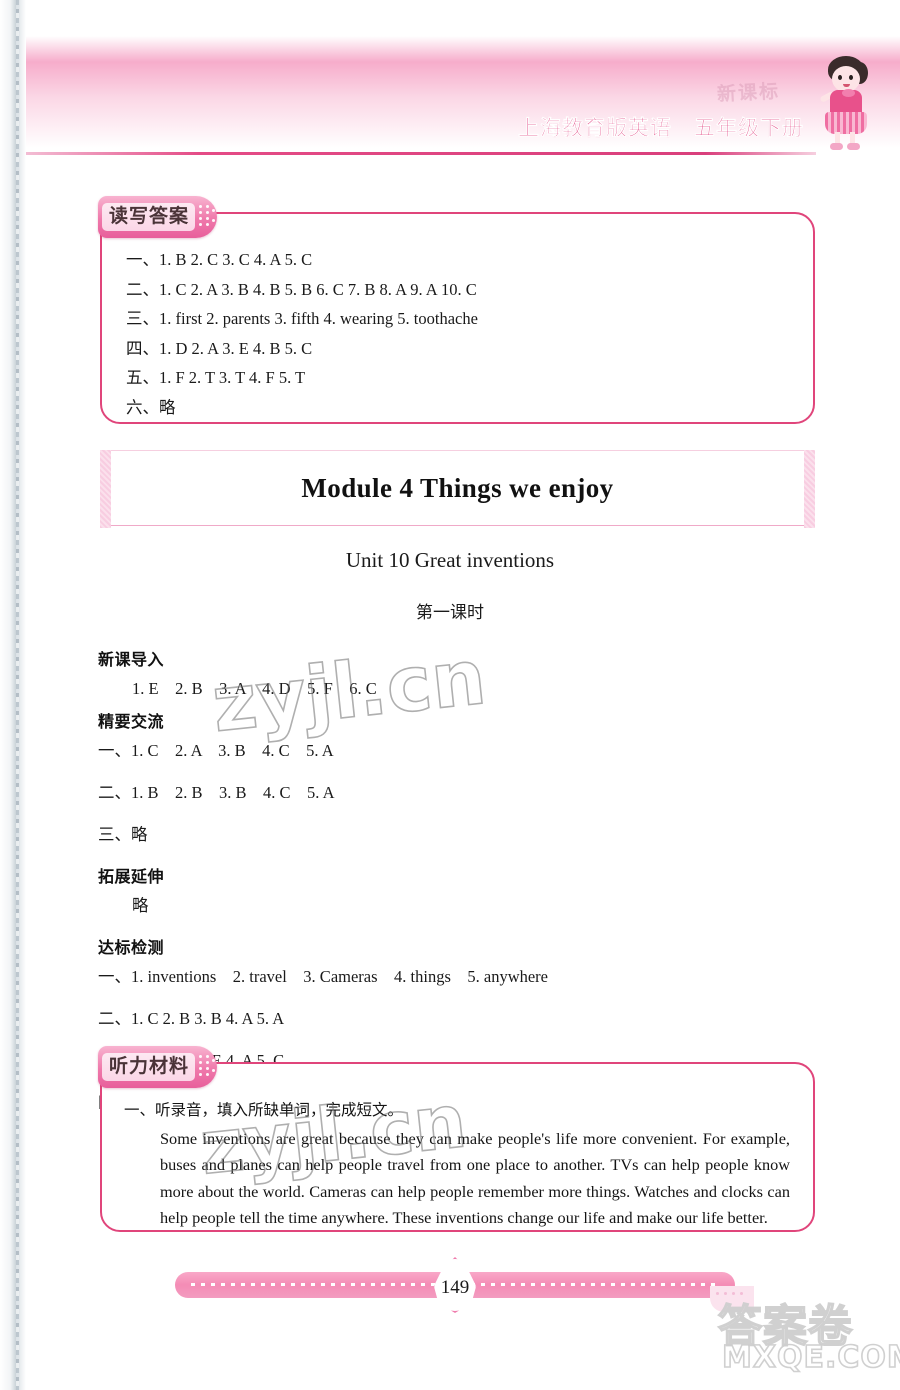 This screenshot has width=900, height=1390. What do you see at coordinates (216, 750) in the screenshot?
I see `answer-line: 一、1. C 2. A 3. B 4. C 5. A` at bounding box center [216, 750].